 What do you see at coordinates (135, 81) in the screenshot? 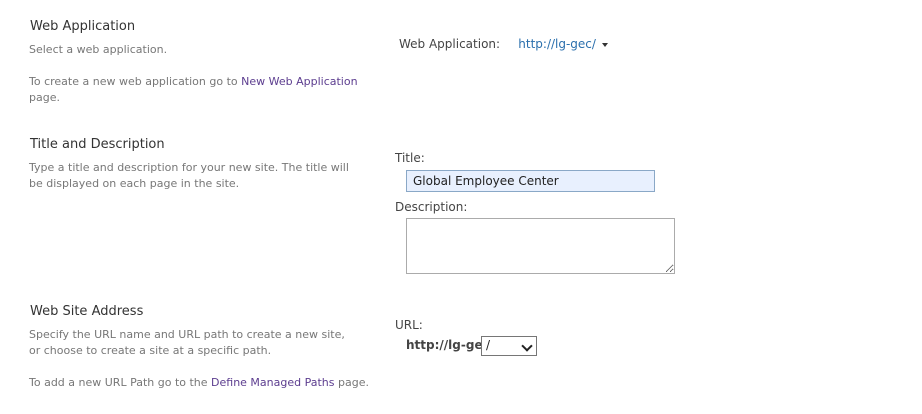
I see `create-hint-text: To create a new web application go to` at bounding box center [135, 81].